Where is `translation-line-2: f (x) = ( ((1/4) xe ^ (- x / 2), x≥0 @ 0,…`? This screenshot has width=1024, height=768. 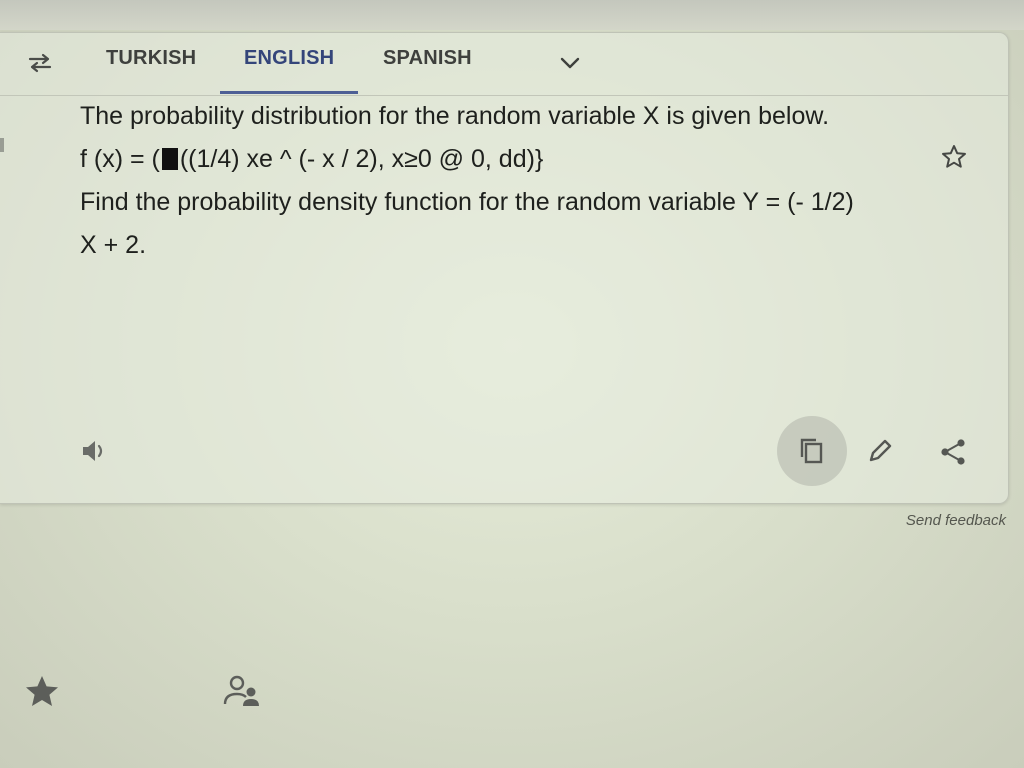 translation-line-2: f (x) = ( ((1/4) xe ^ (- x / 2), x≥0 @ 0,… is located at coordinates (500, 159).